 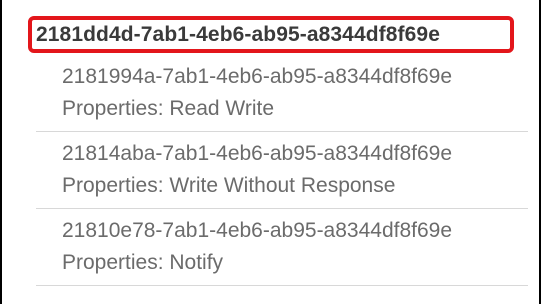 I want to click on characteristic-uuid: 21810e78-7ab1-4eb6-ab95-a8344df8f69e, so click(x=257, y=230).